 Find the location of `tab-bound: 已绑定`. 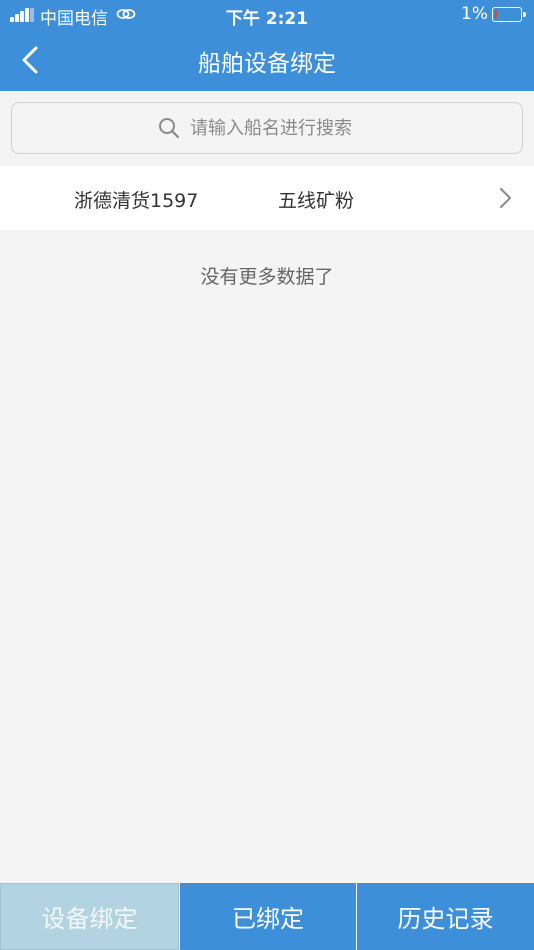

tab-bound: 已绑定 is located at coordinates (268, 916).